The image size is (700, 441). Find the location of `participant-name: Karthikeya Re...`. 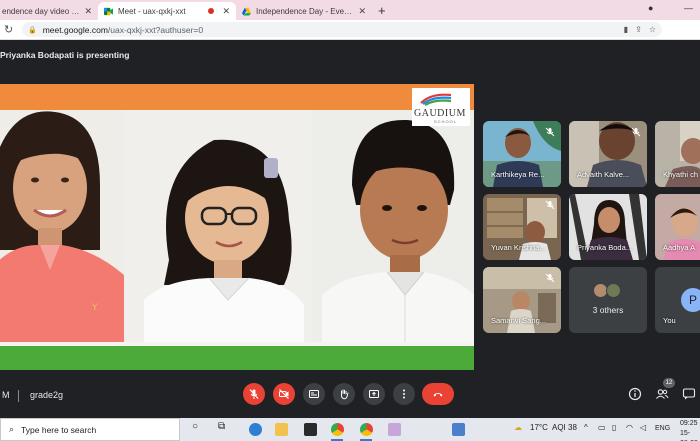

participant-name: Karthikeya Re... is located at coordinates (518, 174).